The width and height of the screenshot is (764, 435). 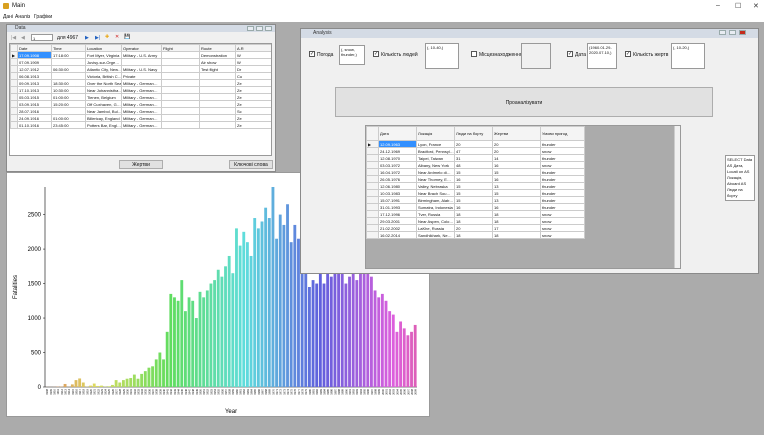 I want to click on result-cell: 21.02.2002, so click(x=397, y=228).